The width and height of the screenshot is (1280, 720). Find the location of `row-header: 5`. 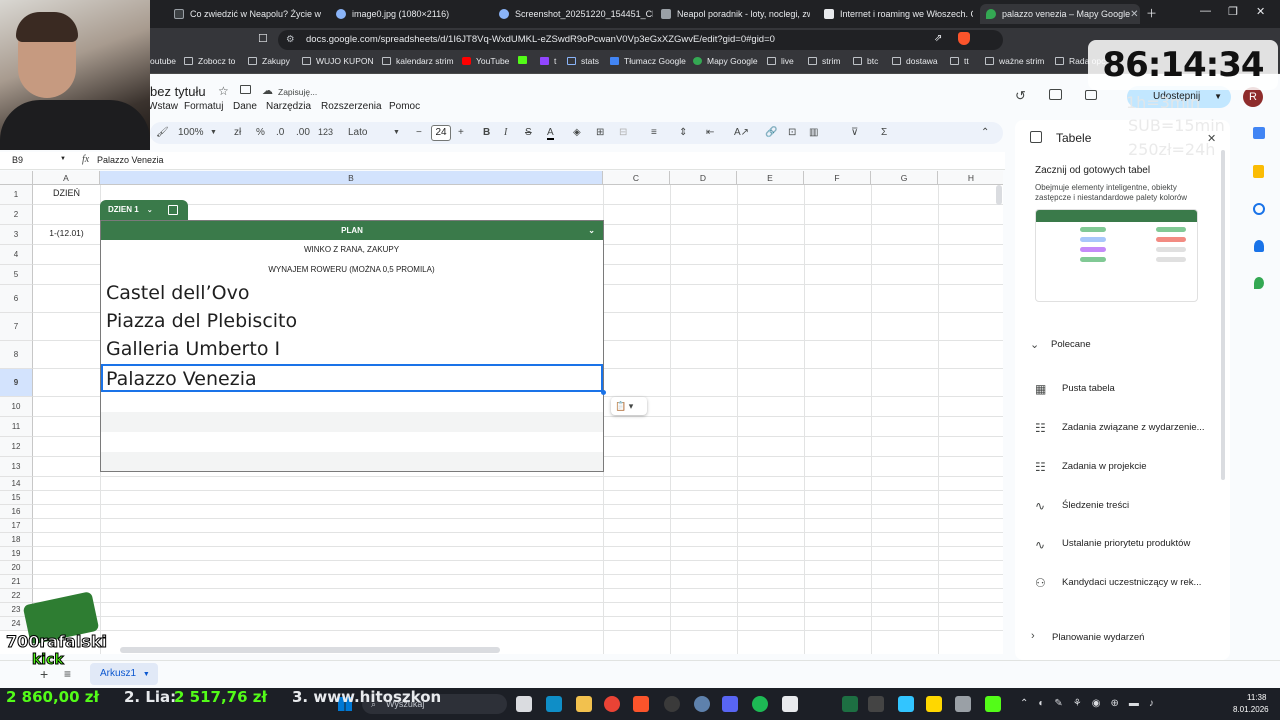

row-header: 5 is located at coordinates (16, 275).